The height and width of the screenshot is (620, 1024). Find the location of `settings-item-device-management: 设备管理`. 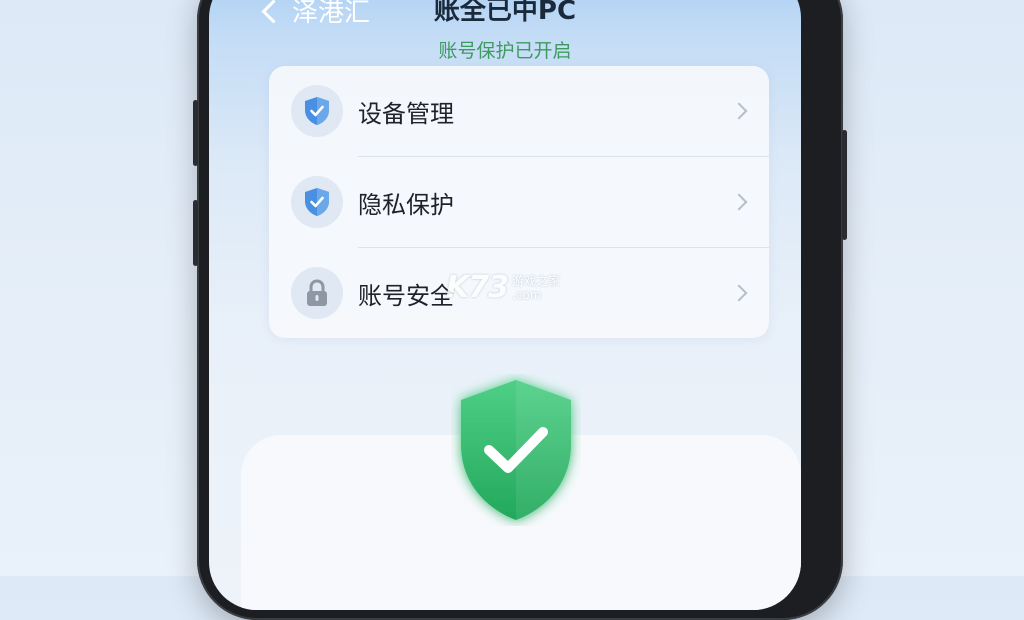

settings-item-device-management: 设备管理 is located at coordinates (519, 111).